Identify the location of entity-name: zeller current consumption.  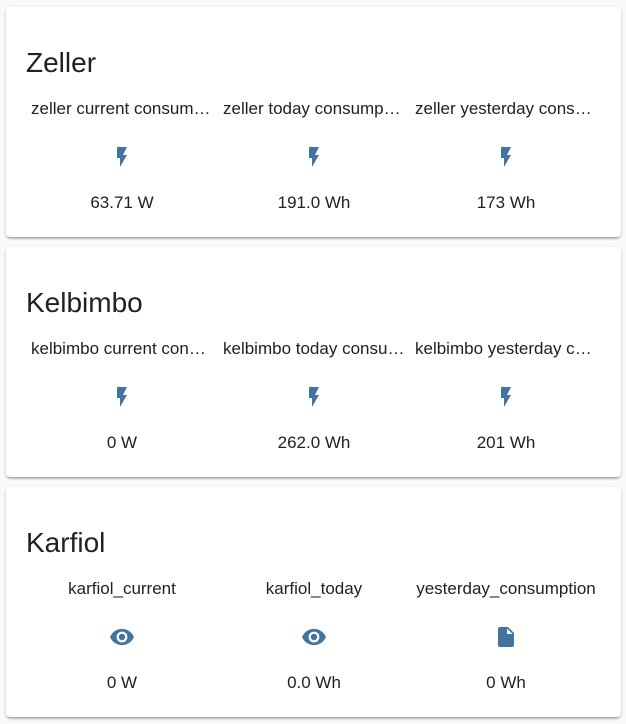
(122, 108).